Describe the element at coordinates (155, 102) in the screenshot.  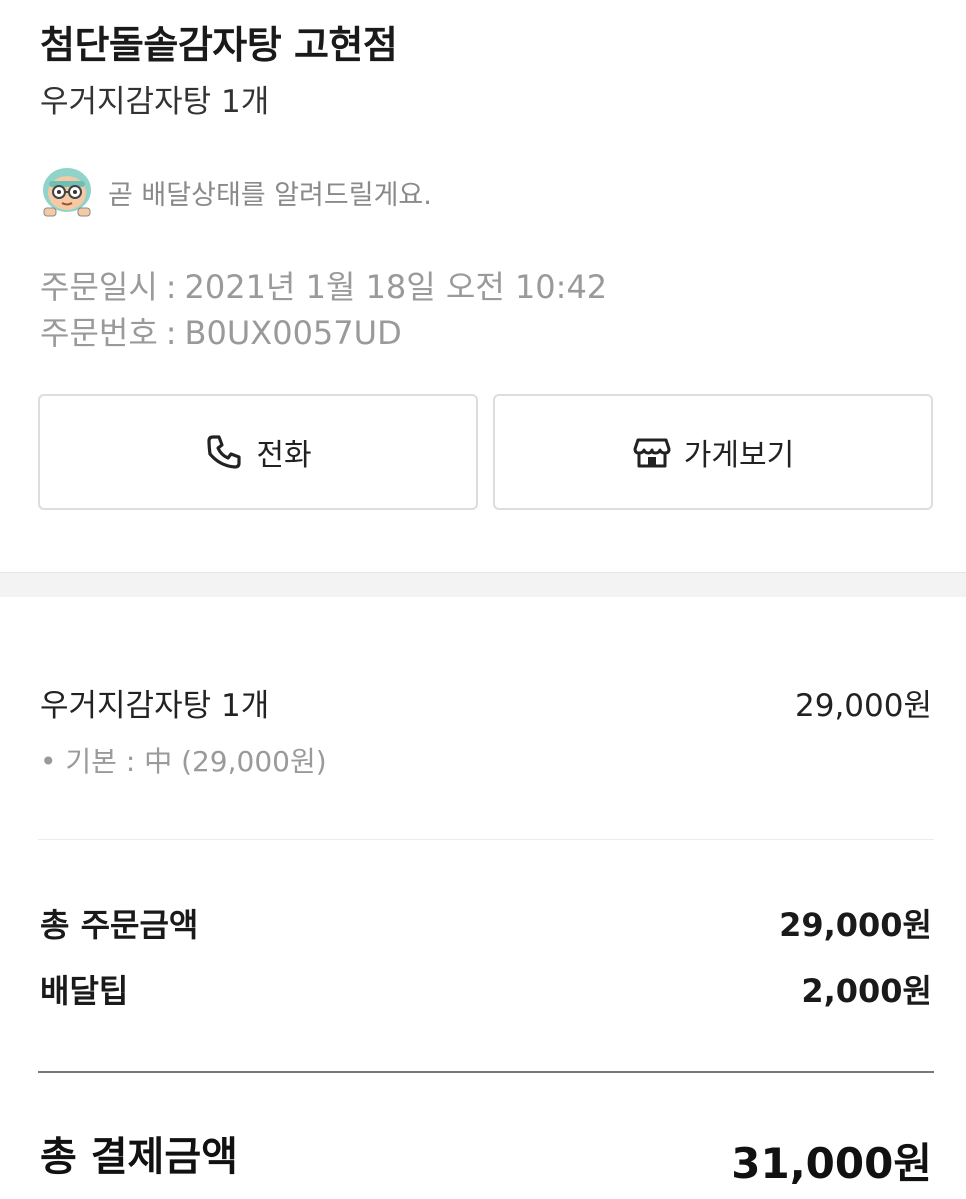
I see `order-summary: 우거지감자탕 1개` at that location.